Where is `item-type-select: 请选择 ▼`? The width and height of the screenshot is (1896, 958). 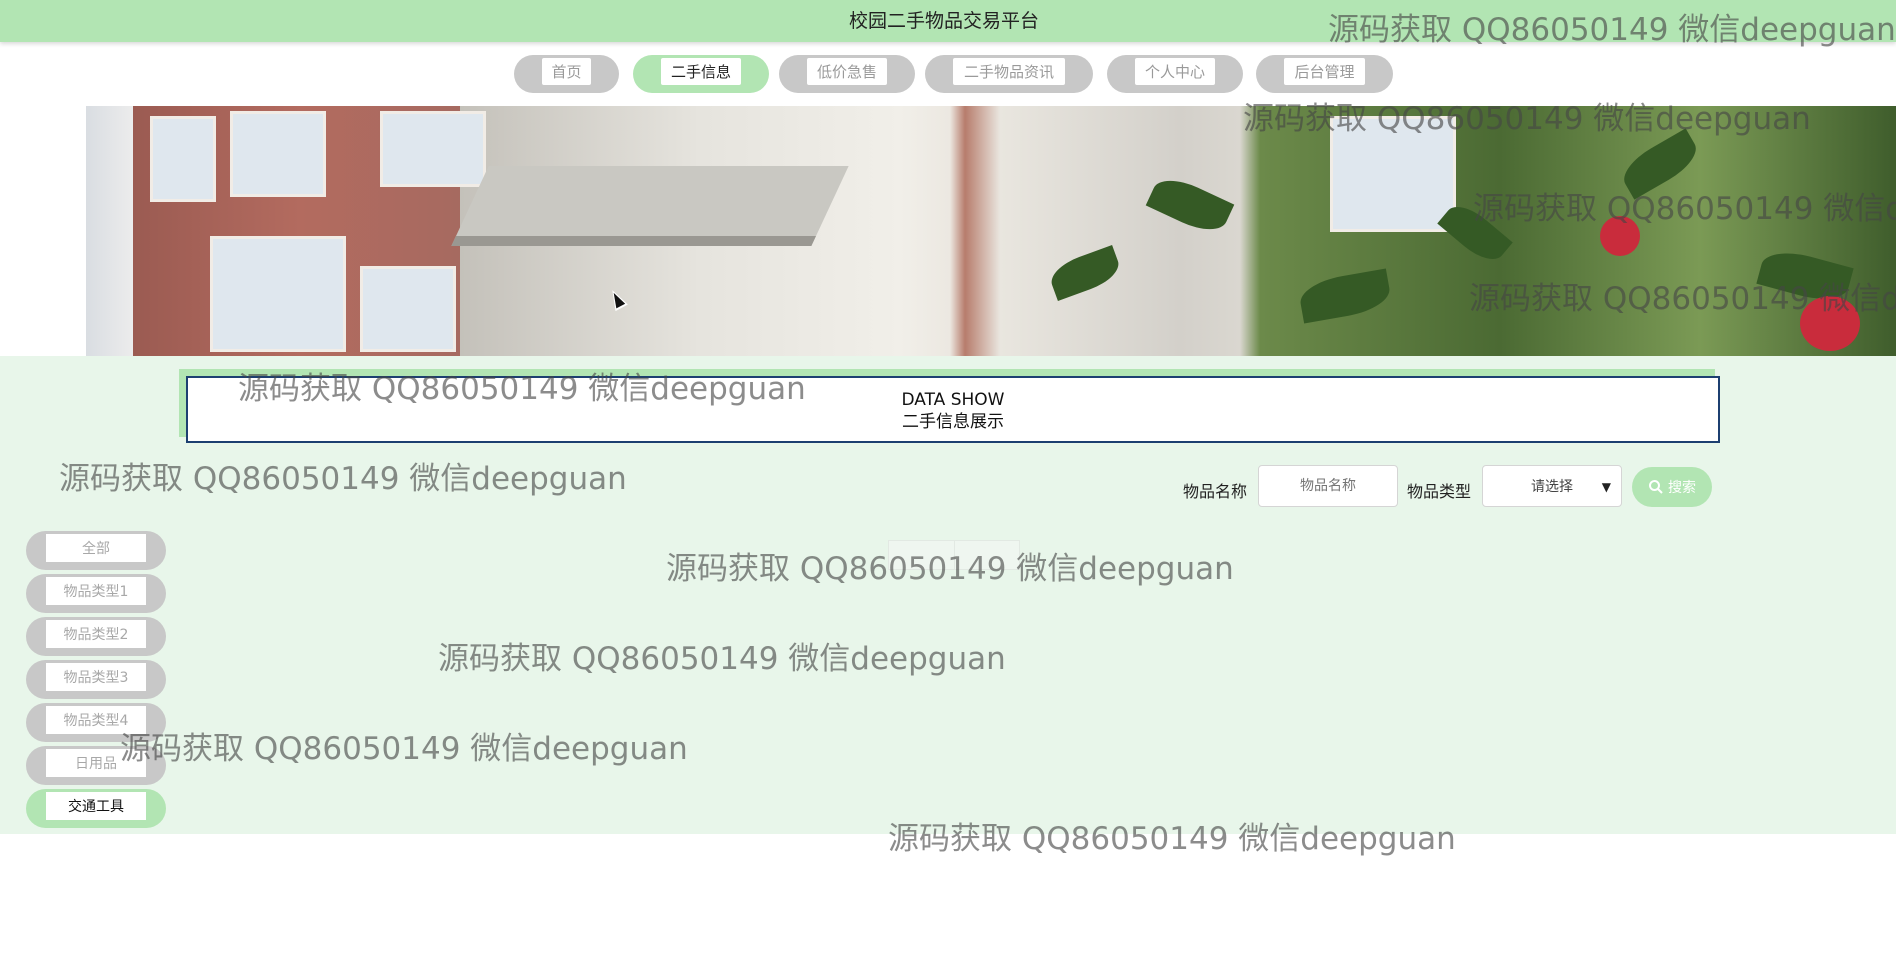 item-type-select: 请选择 ▼ is located at coordinates (1552, 486).